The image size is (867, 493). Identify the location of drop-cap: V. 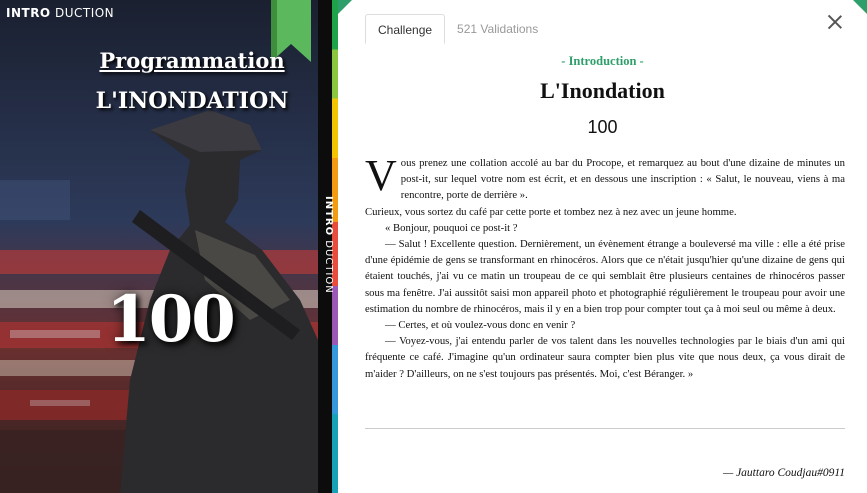
(381, 175).